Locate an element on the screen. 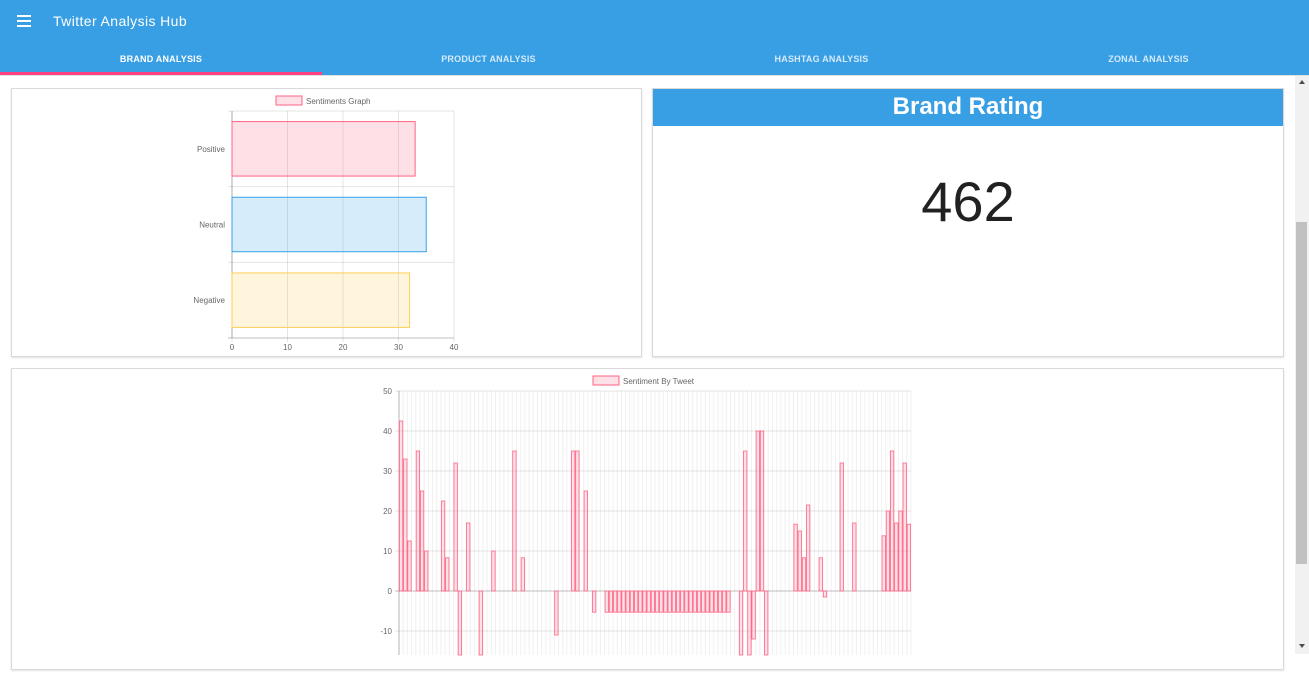 This screenshot has height=674, width=1309. tab-brand-analysis: BRAND ANALYSIS is located at coordinates (161, 59).